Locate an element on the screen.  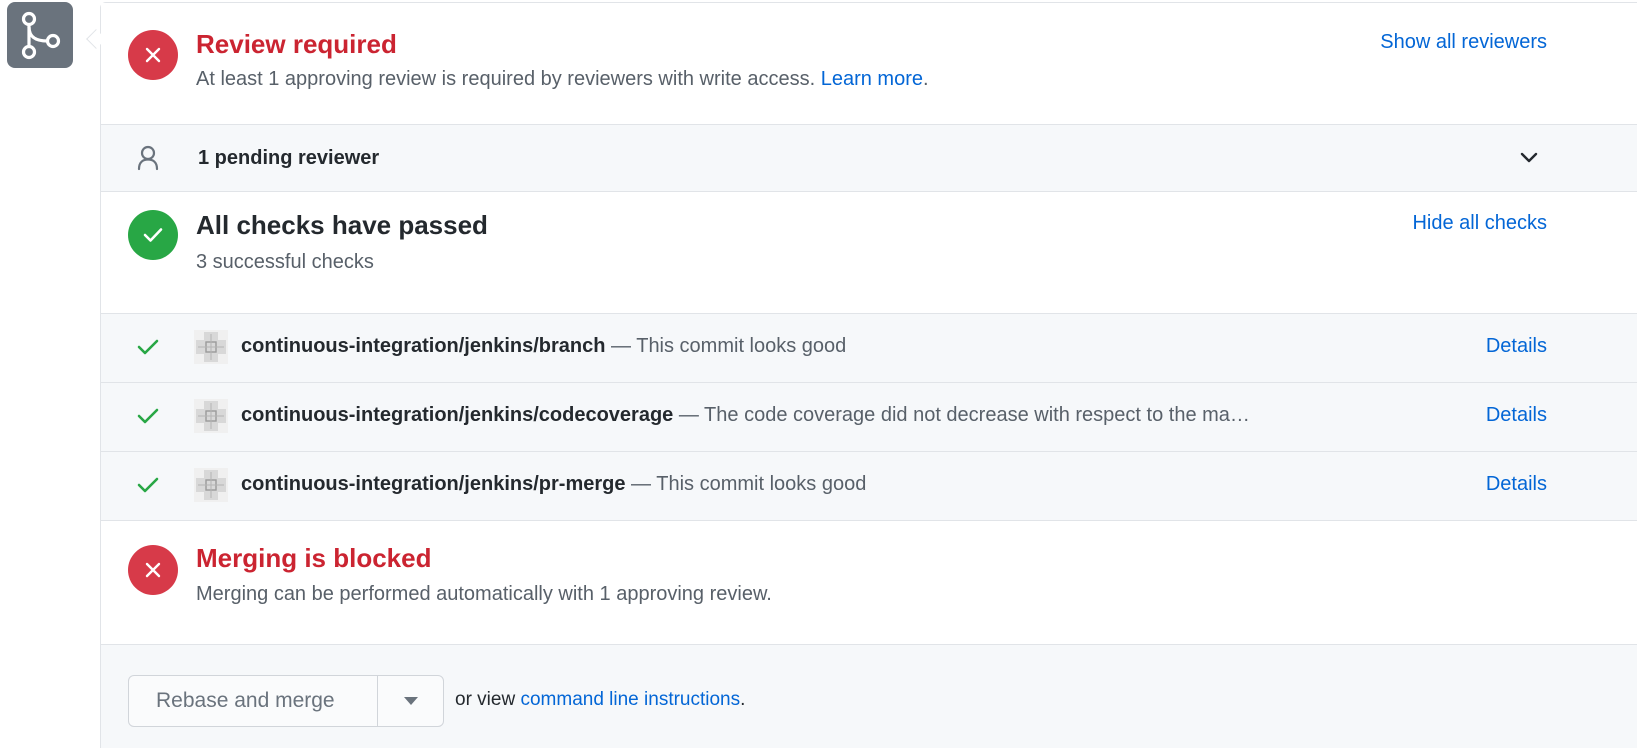
merging-blocked-title: Merging is blocked is located at coordinates (314, 558).